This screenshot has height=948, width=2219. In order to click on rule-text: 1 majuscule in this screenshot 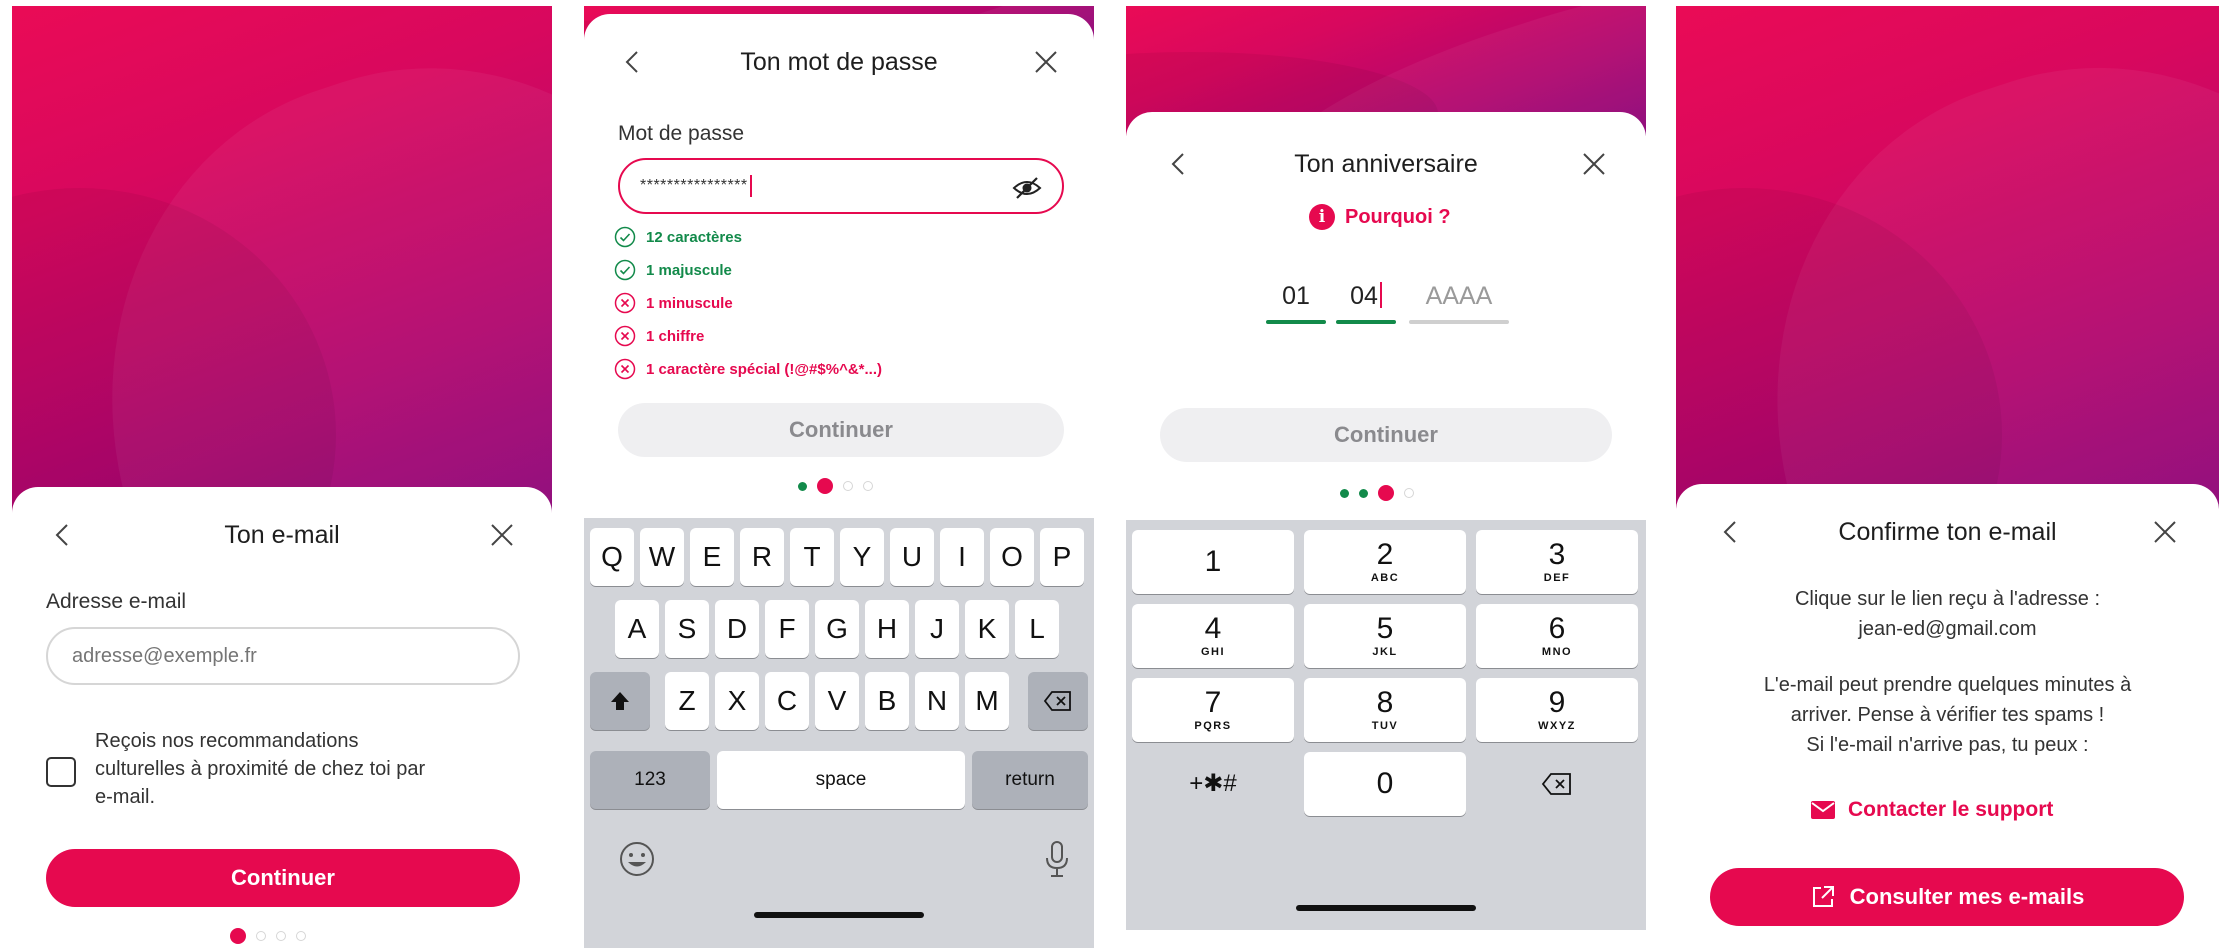, I will do `click(689, 270)`.